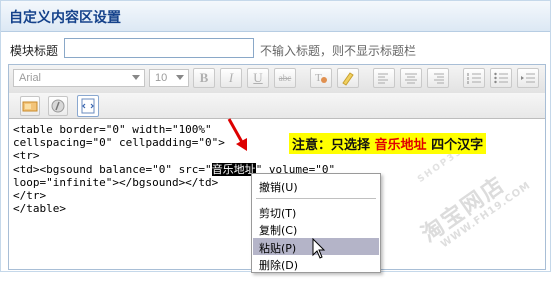 Image resolution: width=551 pixels, height=290 pixels. What do you see at coordinates (231, 78) in the screenshot?
I see `italic-button: I` at bounding box center [231, 78].